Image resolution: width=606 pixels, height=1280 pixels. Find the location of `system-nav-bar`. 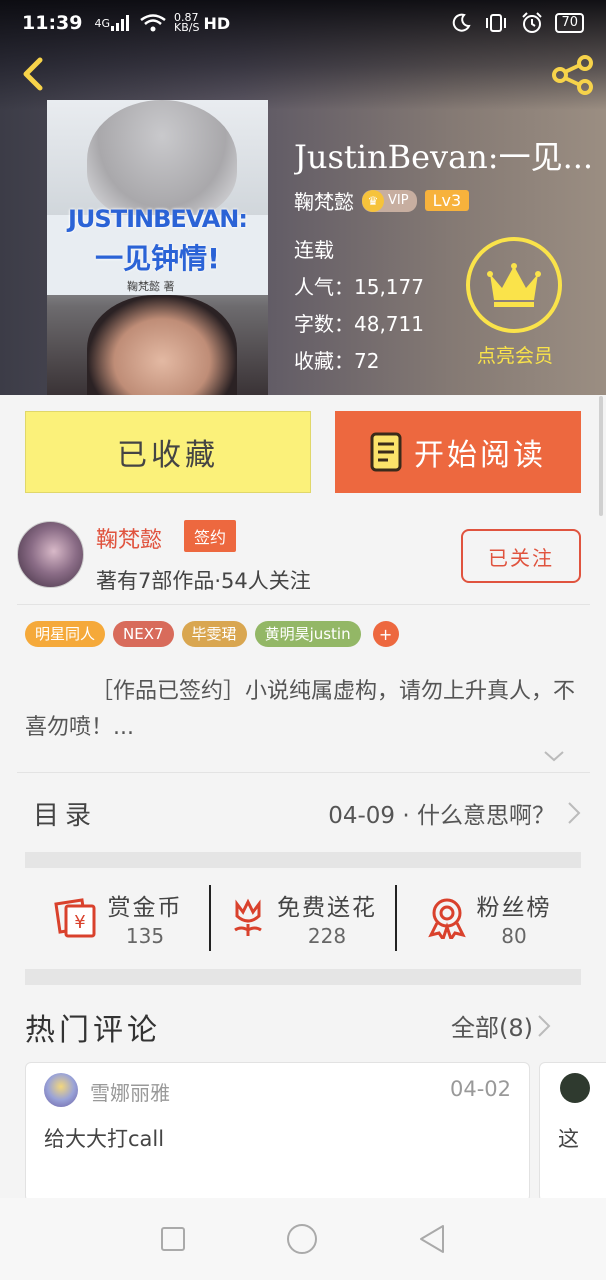

system-nav-bar is located at coordinates (303, 1239).